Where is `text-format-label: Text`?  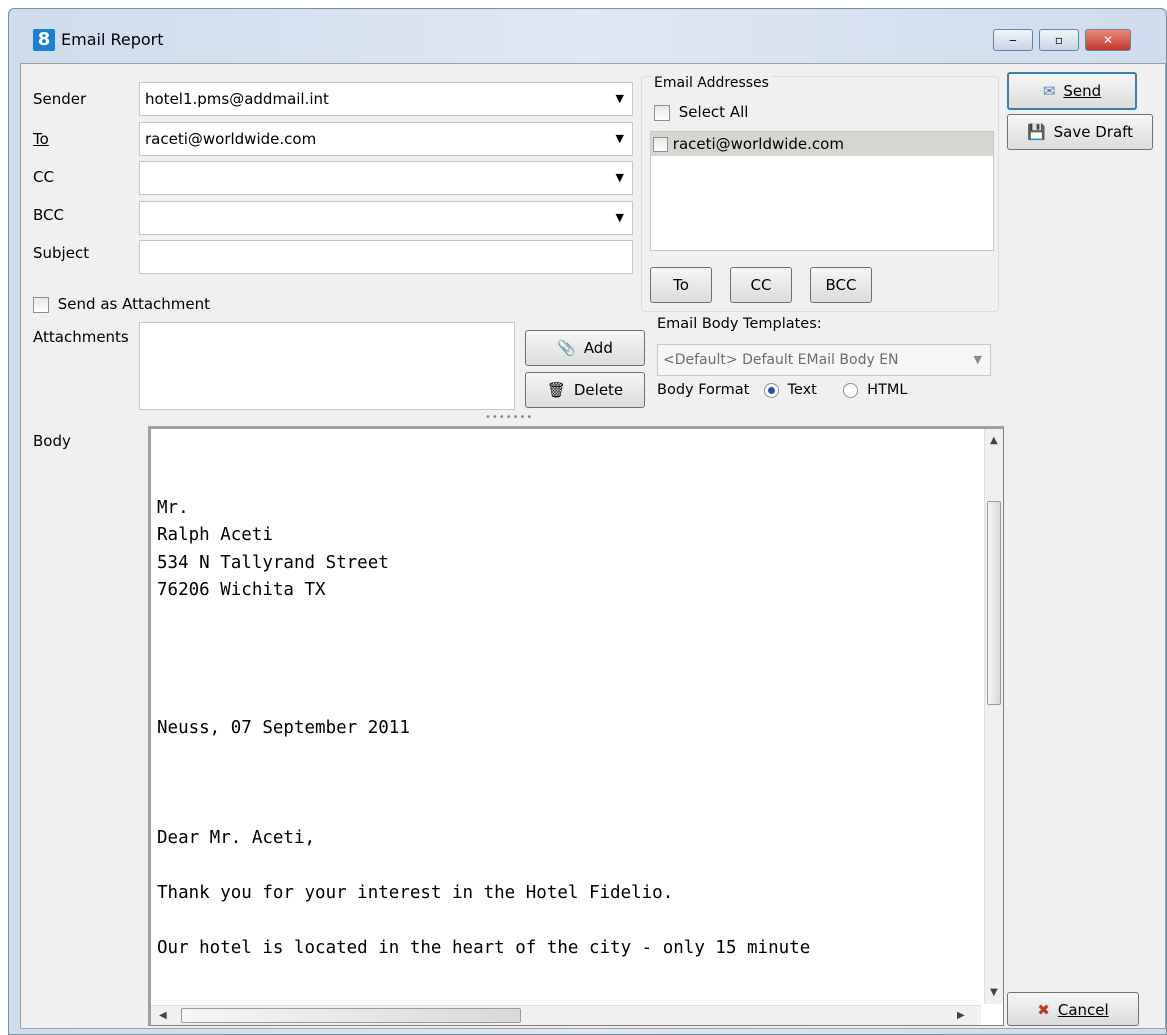
text-format-label: Text is located at coordinates (802, 390).